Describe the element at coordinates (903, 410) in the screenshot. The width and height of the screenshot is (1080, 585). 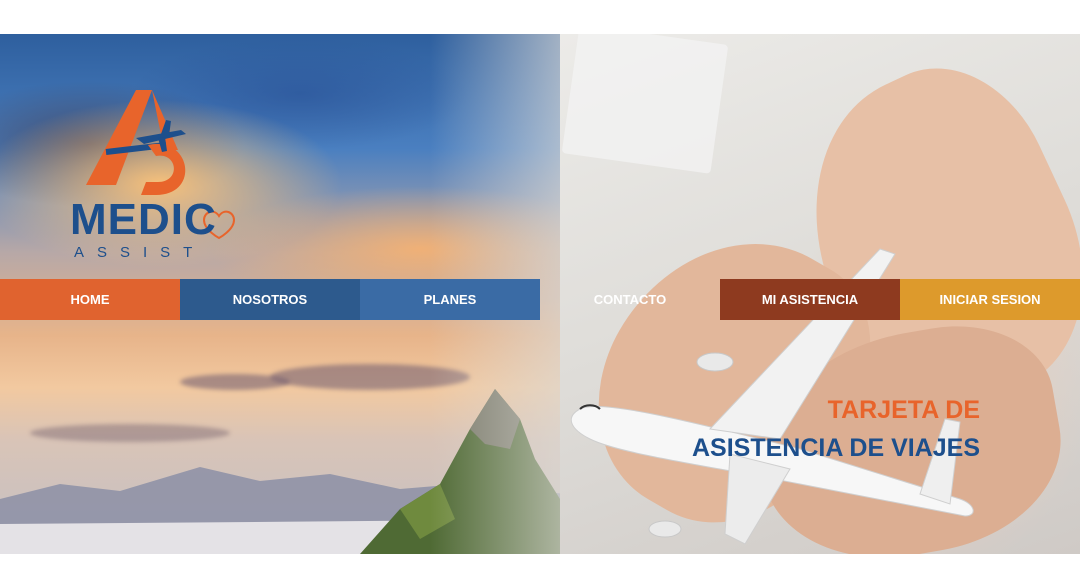
I see `tagline-line1: TARJETA DE` at that location.